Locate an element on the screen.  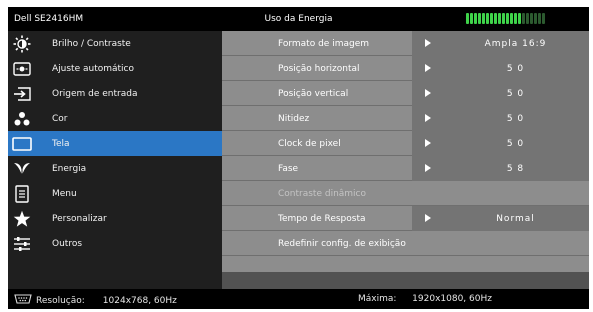
setting-tempo-de-resposta: Tempo de Resposta Normal is located at coordinates (405, 218).